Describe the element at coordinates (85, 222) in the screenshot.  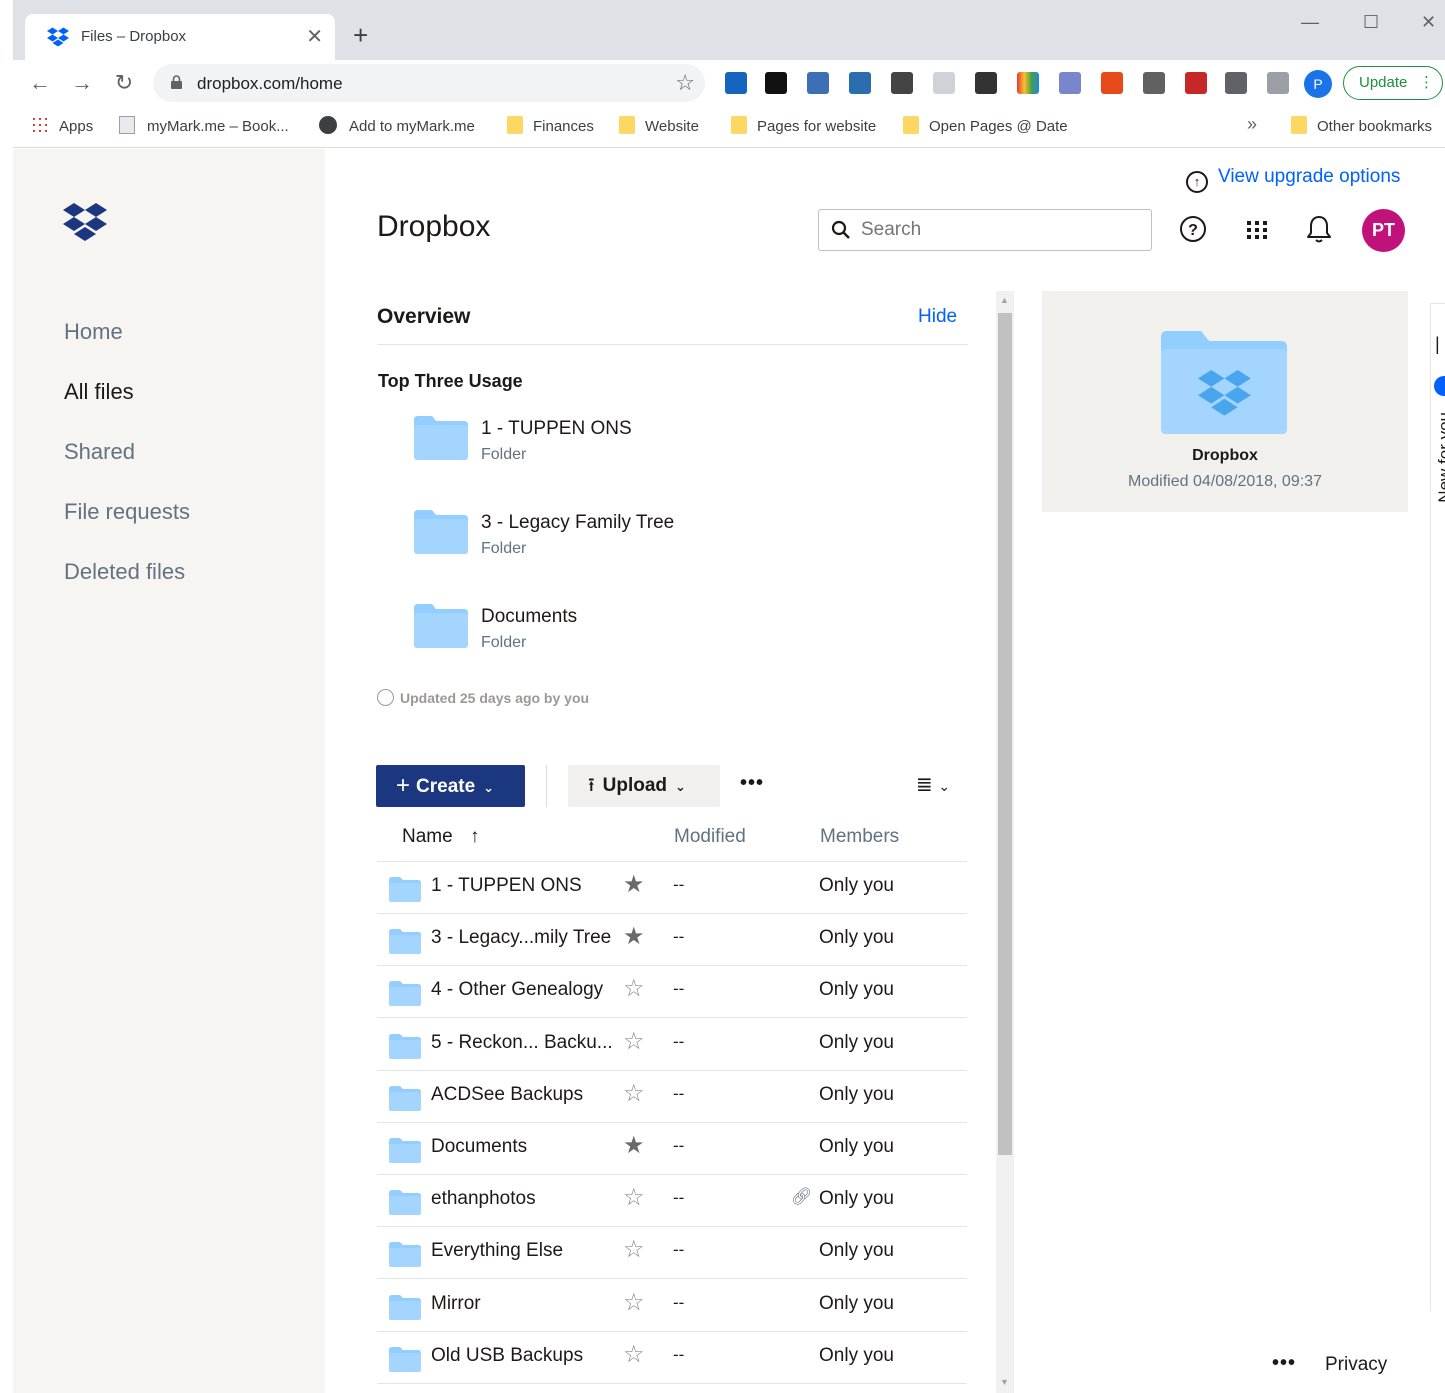
I see `dropbox-logo-icon` at that location.